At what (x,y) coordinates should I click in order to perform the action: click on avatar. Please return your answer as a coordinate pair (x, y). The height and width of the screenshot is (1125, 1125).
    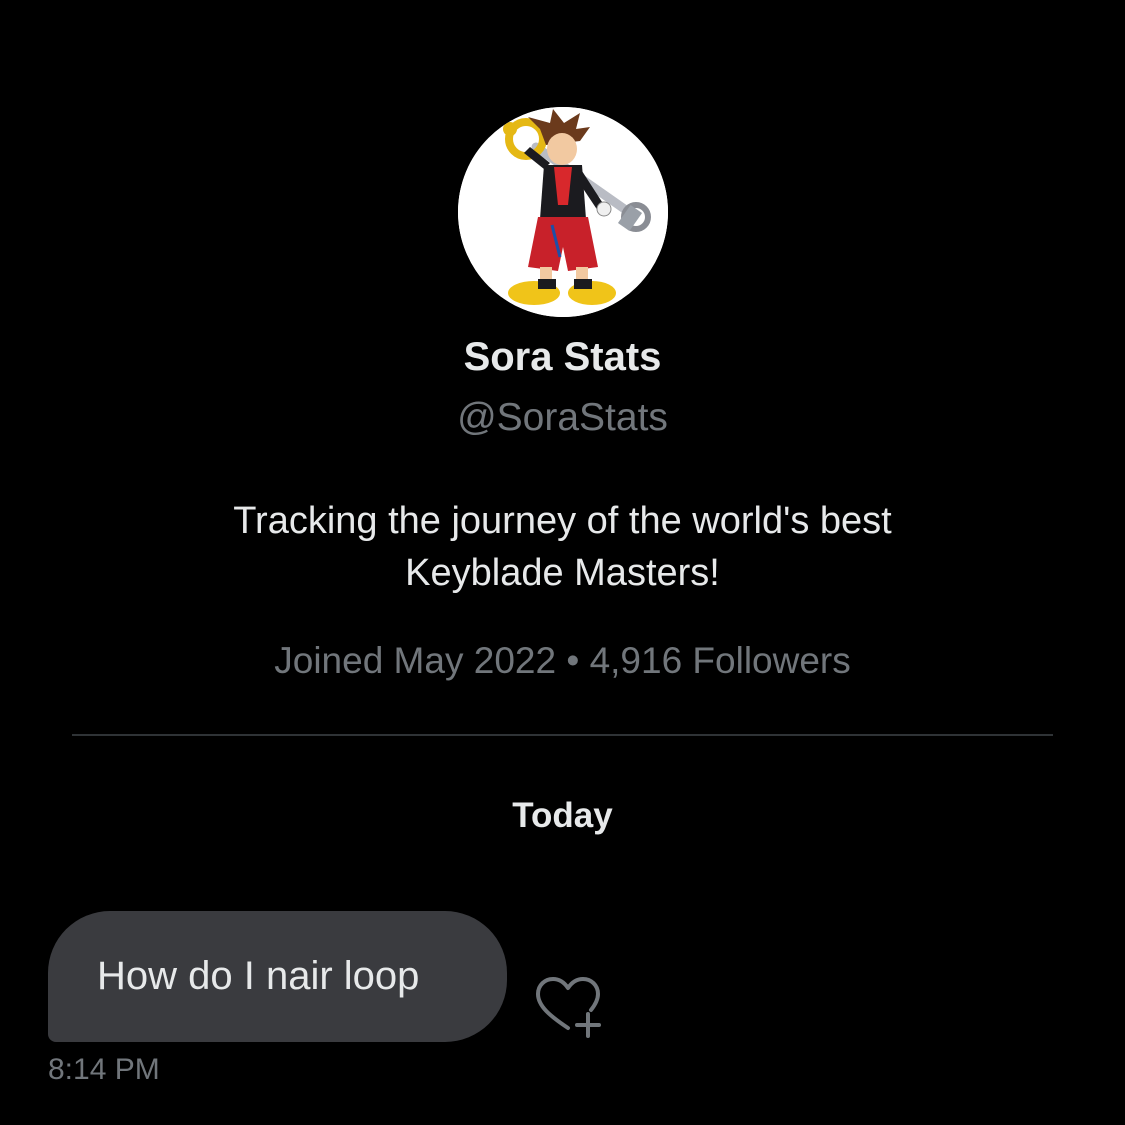
    Looking at the image, I should click on (563, 212).